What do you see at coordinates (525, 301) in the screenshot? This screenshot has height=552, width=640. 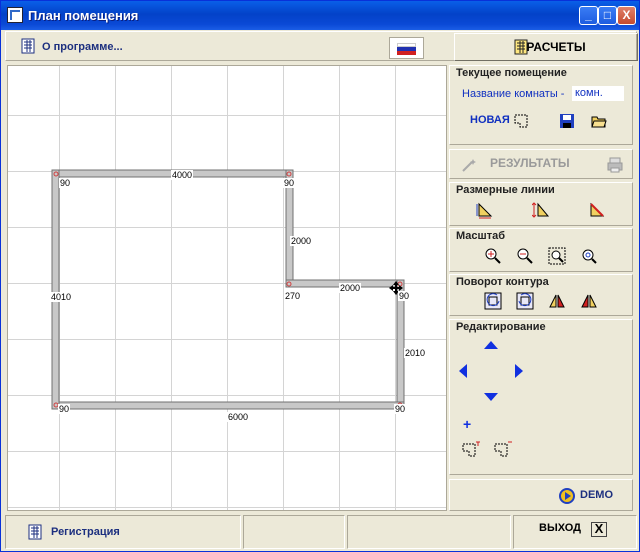 I see `rotate-right-icon` at bounding box center [525, 301].